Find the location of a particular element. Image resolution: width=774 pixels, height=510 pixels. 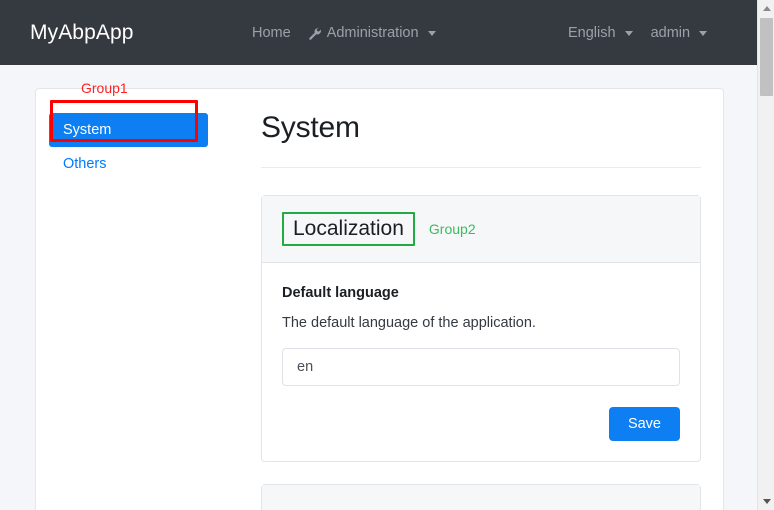

main-nav: Home Administration is located at coordinates (344, 33).